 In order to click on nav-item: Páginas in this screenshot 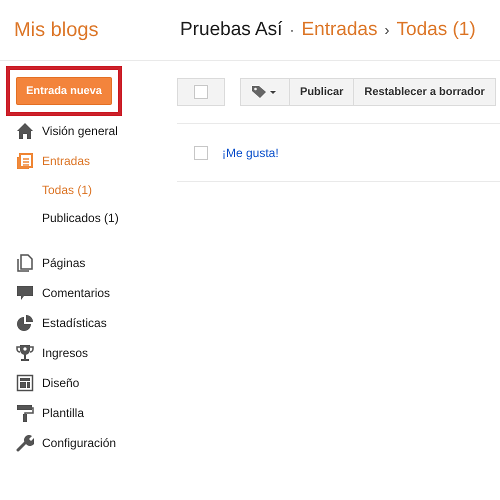, I will do `click(88, 263)`.